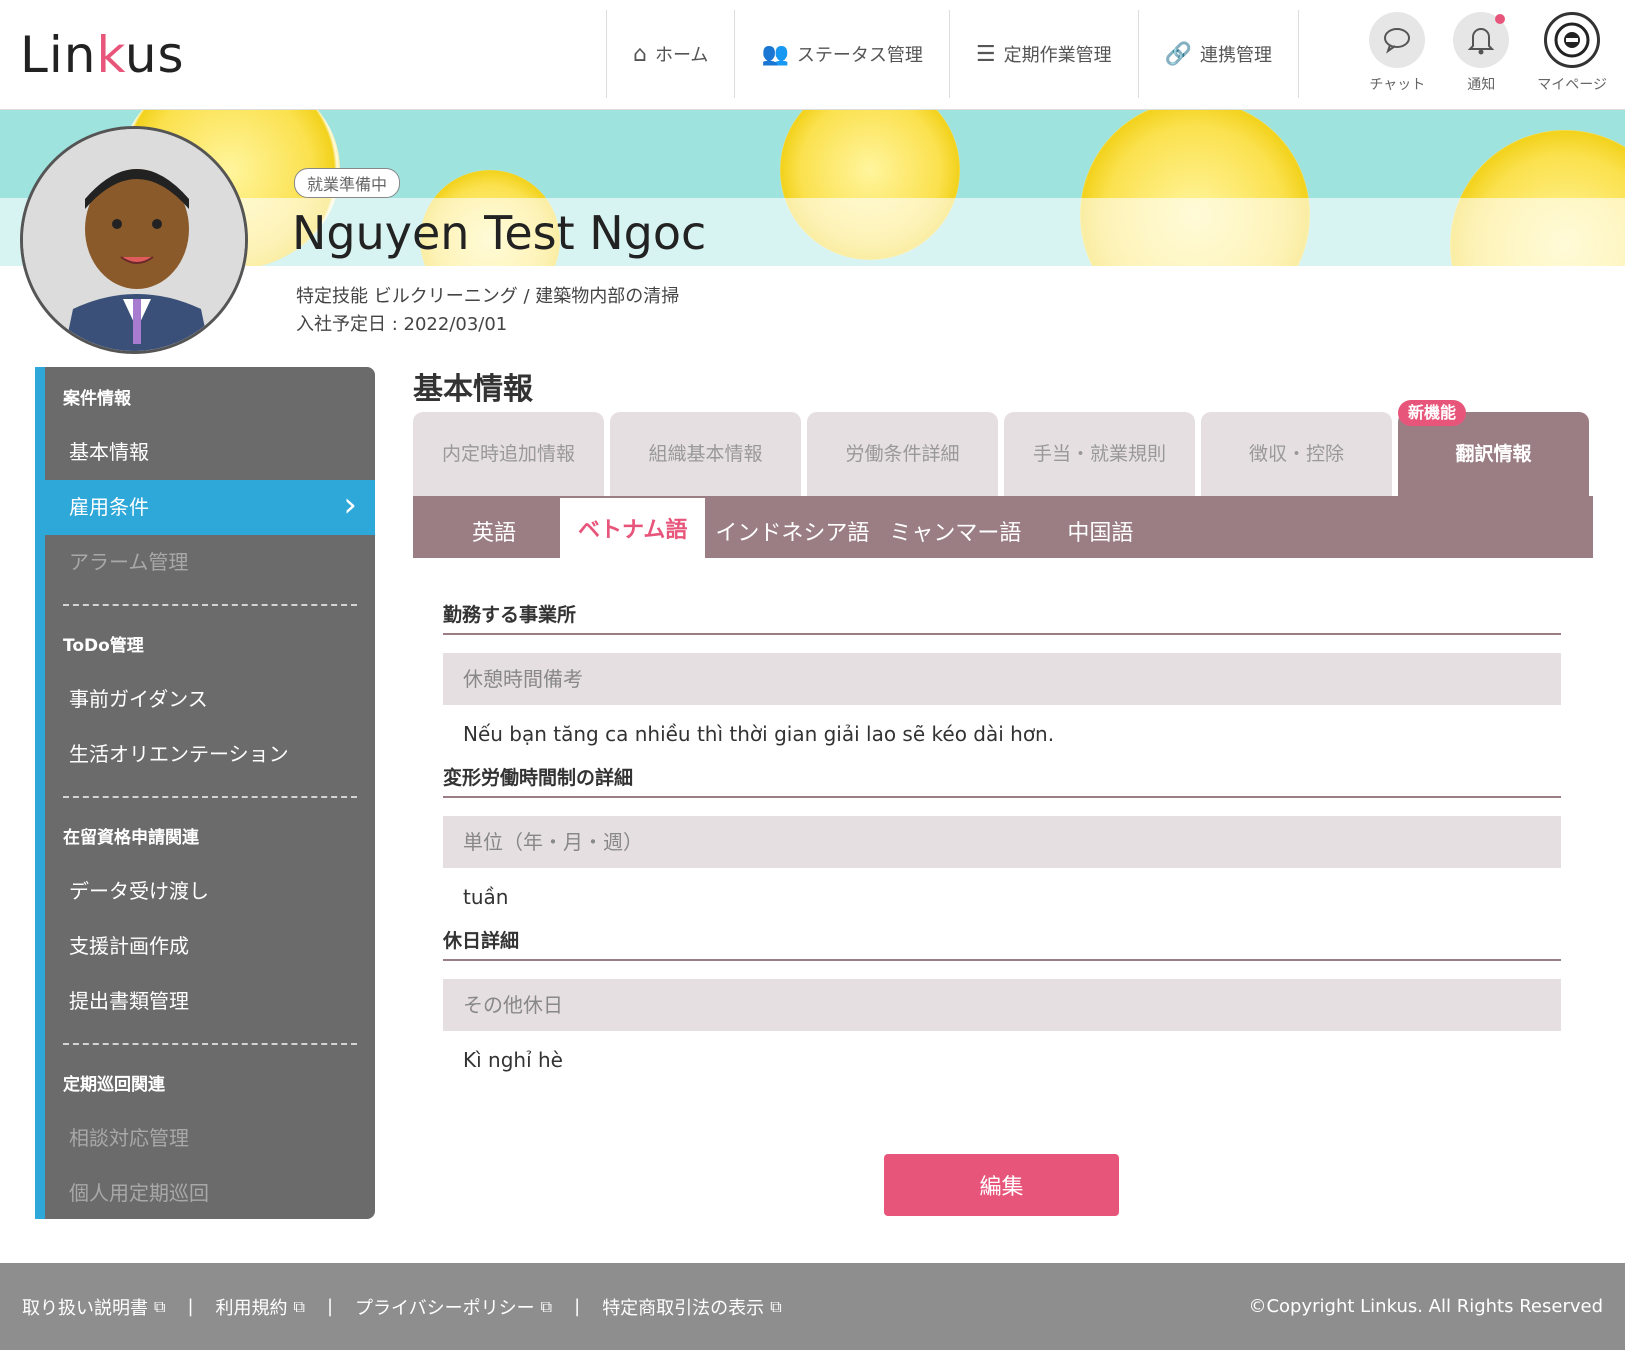 The width and height of the screenshot is (1625, 1350). What do you see at coordinates (513, 1060) in the screenshot?
I see `field-value: Kì nghỉ hè` at bounding box center [513, 1060].